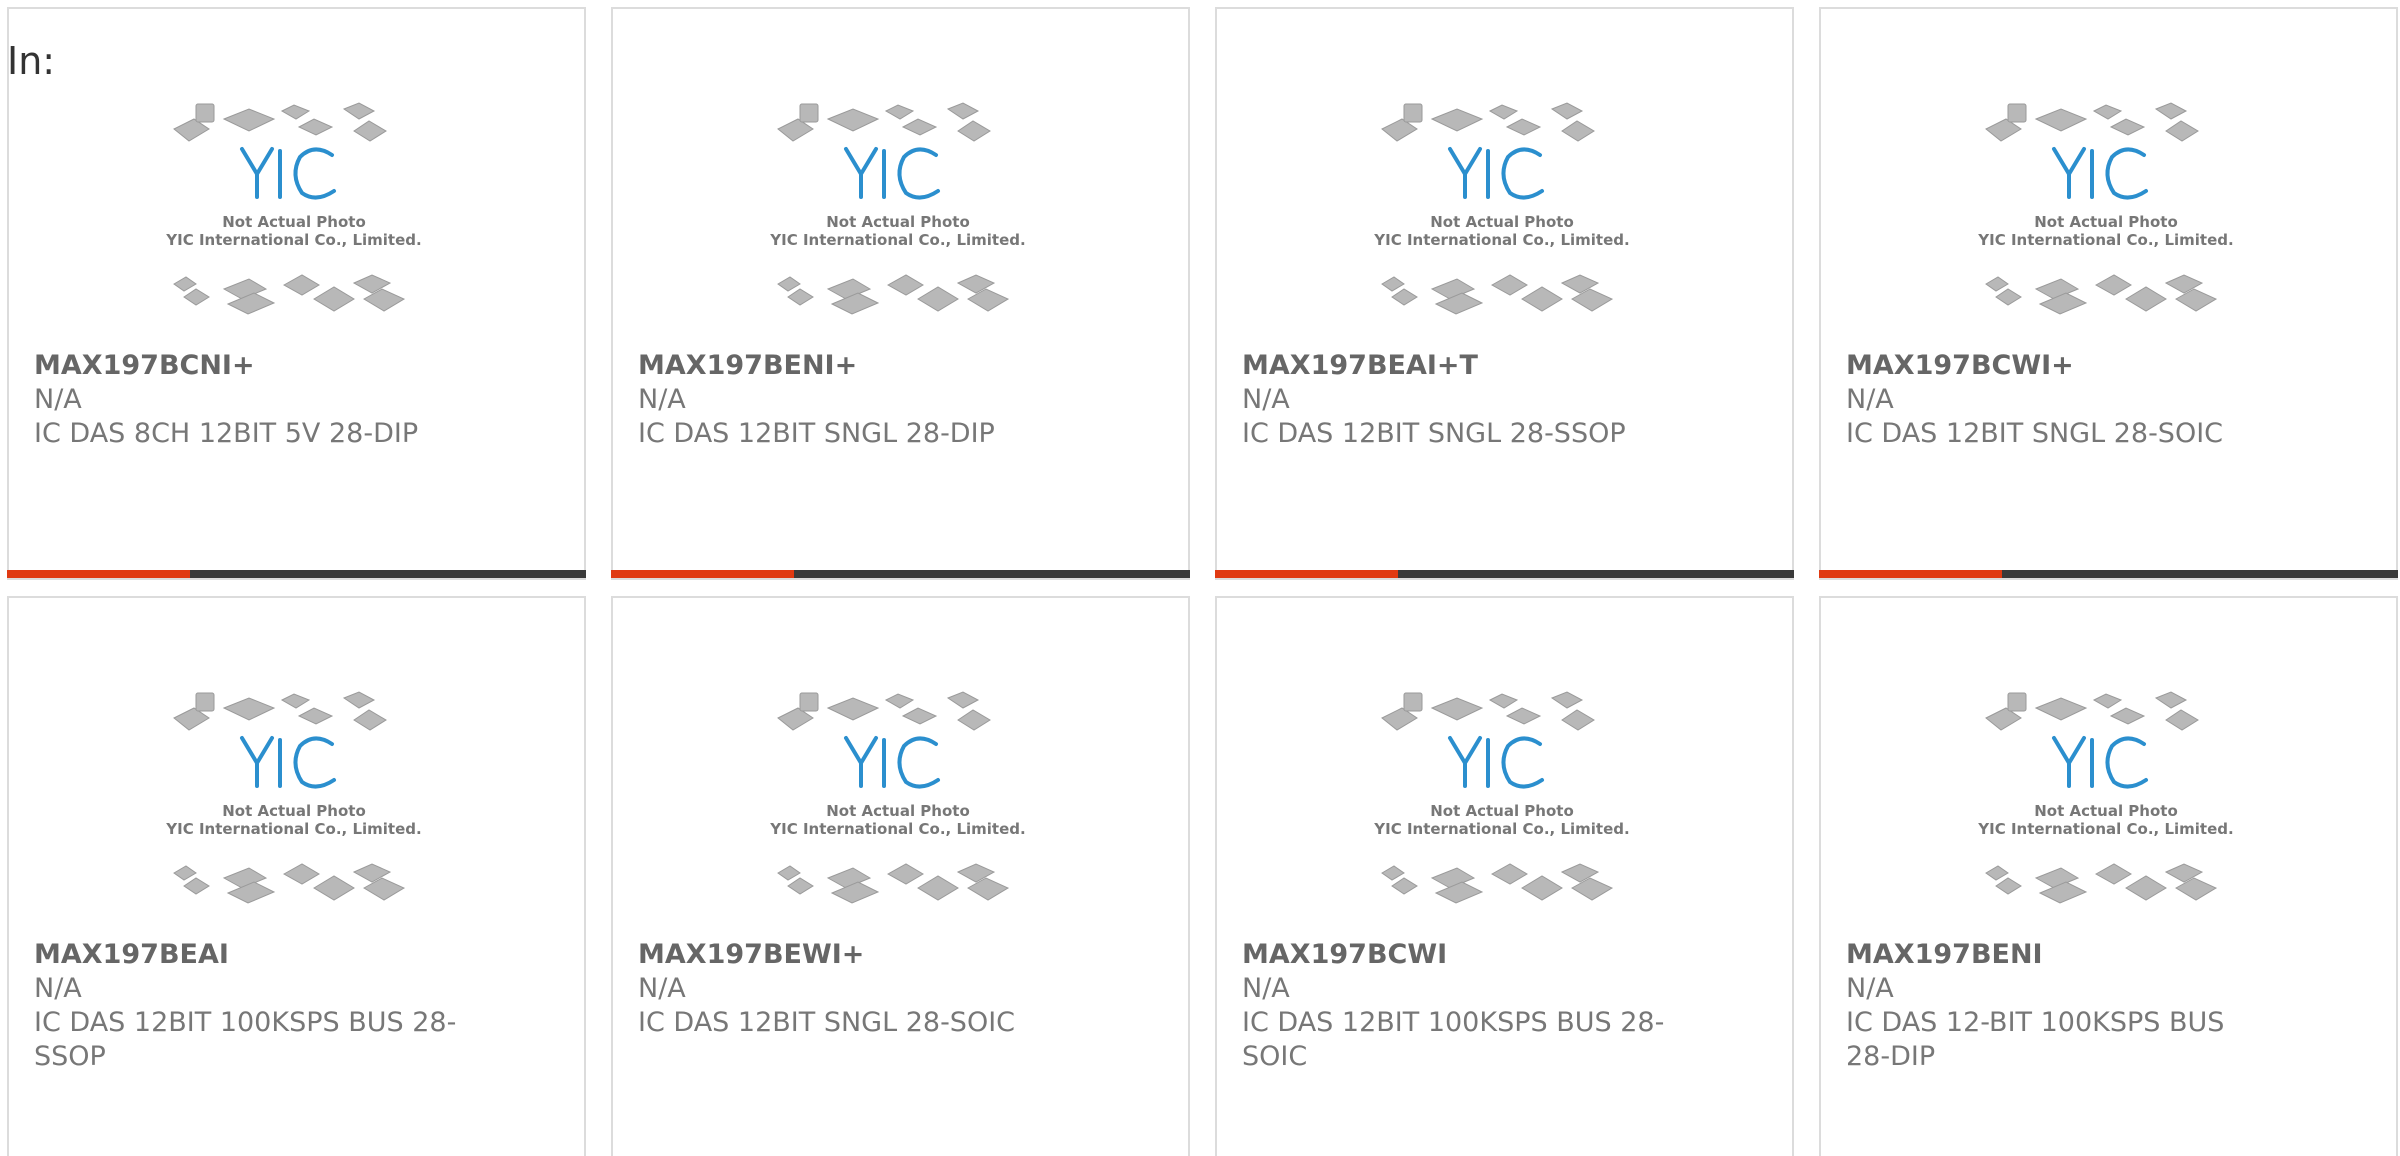 Image resolution: width=2400 pixels, height=1156 pixels. Describe the element at coordinates (2096, 955) in the screenshot. I see `part-number: MAX197BENI` at that location.